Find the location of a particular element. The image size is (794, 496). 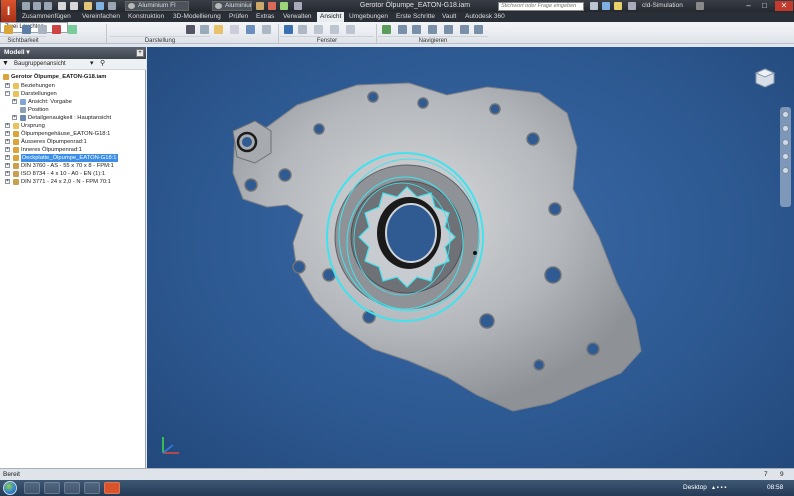

navigation-bar is located at coordinates (785, 157).